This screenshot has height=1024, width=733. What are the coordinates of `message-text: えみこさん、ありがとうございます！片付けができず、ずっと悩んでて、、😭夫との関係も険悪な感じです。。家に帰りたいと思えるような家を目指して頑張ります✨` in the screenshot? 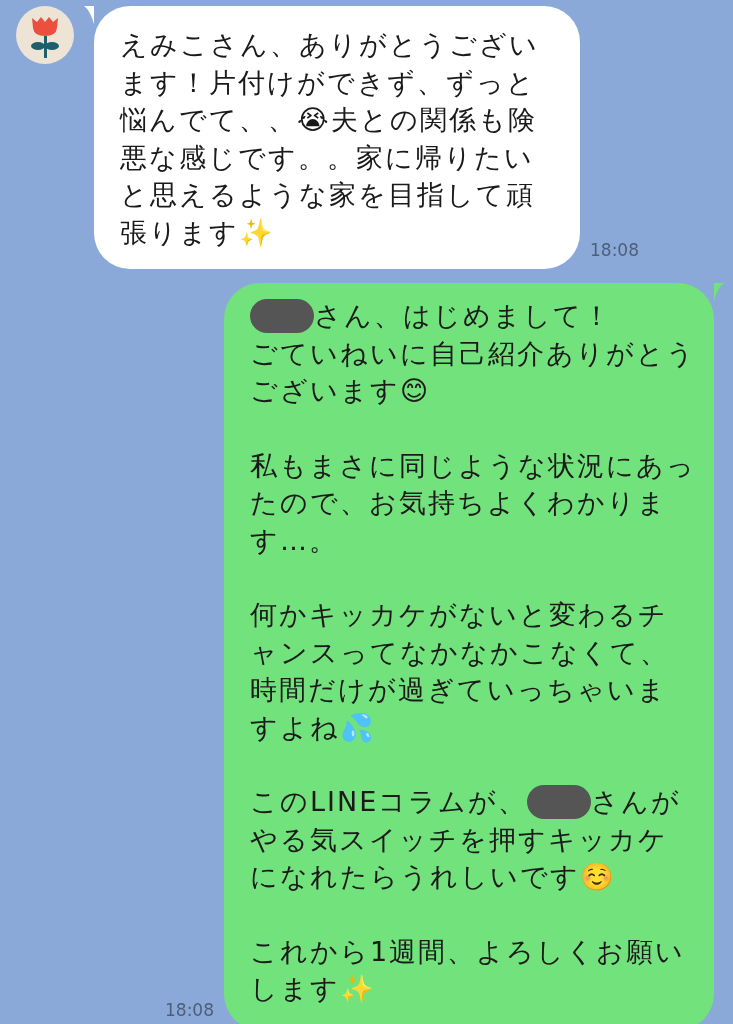 It's located at (330, 139).